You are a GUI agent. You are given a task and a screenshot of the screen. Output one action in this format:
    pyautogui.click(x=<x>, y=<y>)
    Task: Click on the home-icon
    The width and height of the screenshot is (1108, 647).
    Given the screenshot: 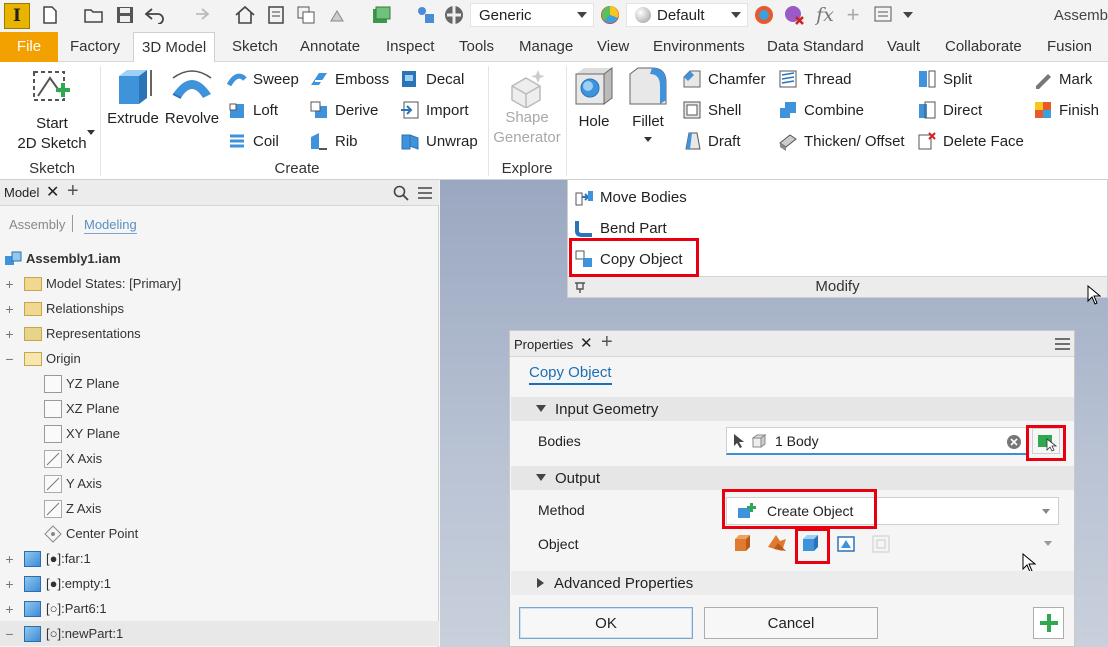 What is the action you would take?
    pyautogui.click(x=245, y=15)
    